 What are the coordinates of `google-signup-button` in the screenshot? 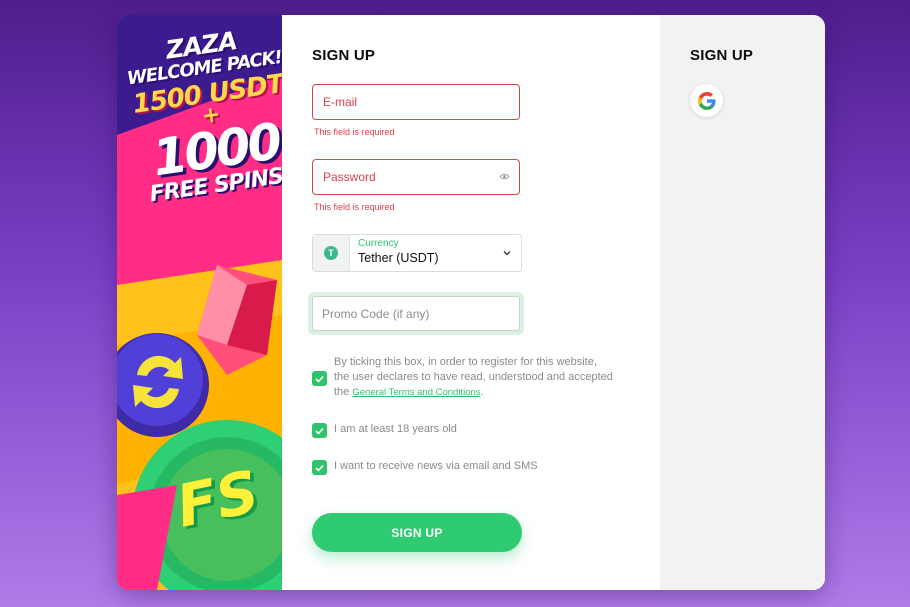 It's located at (706, 100).